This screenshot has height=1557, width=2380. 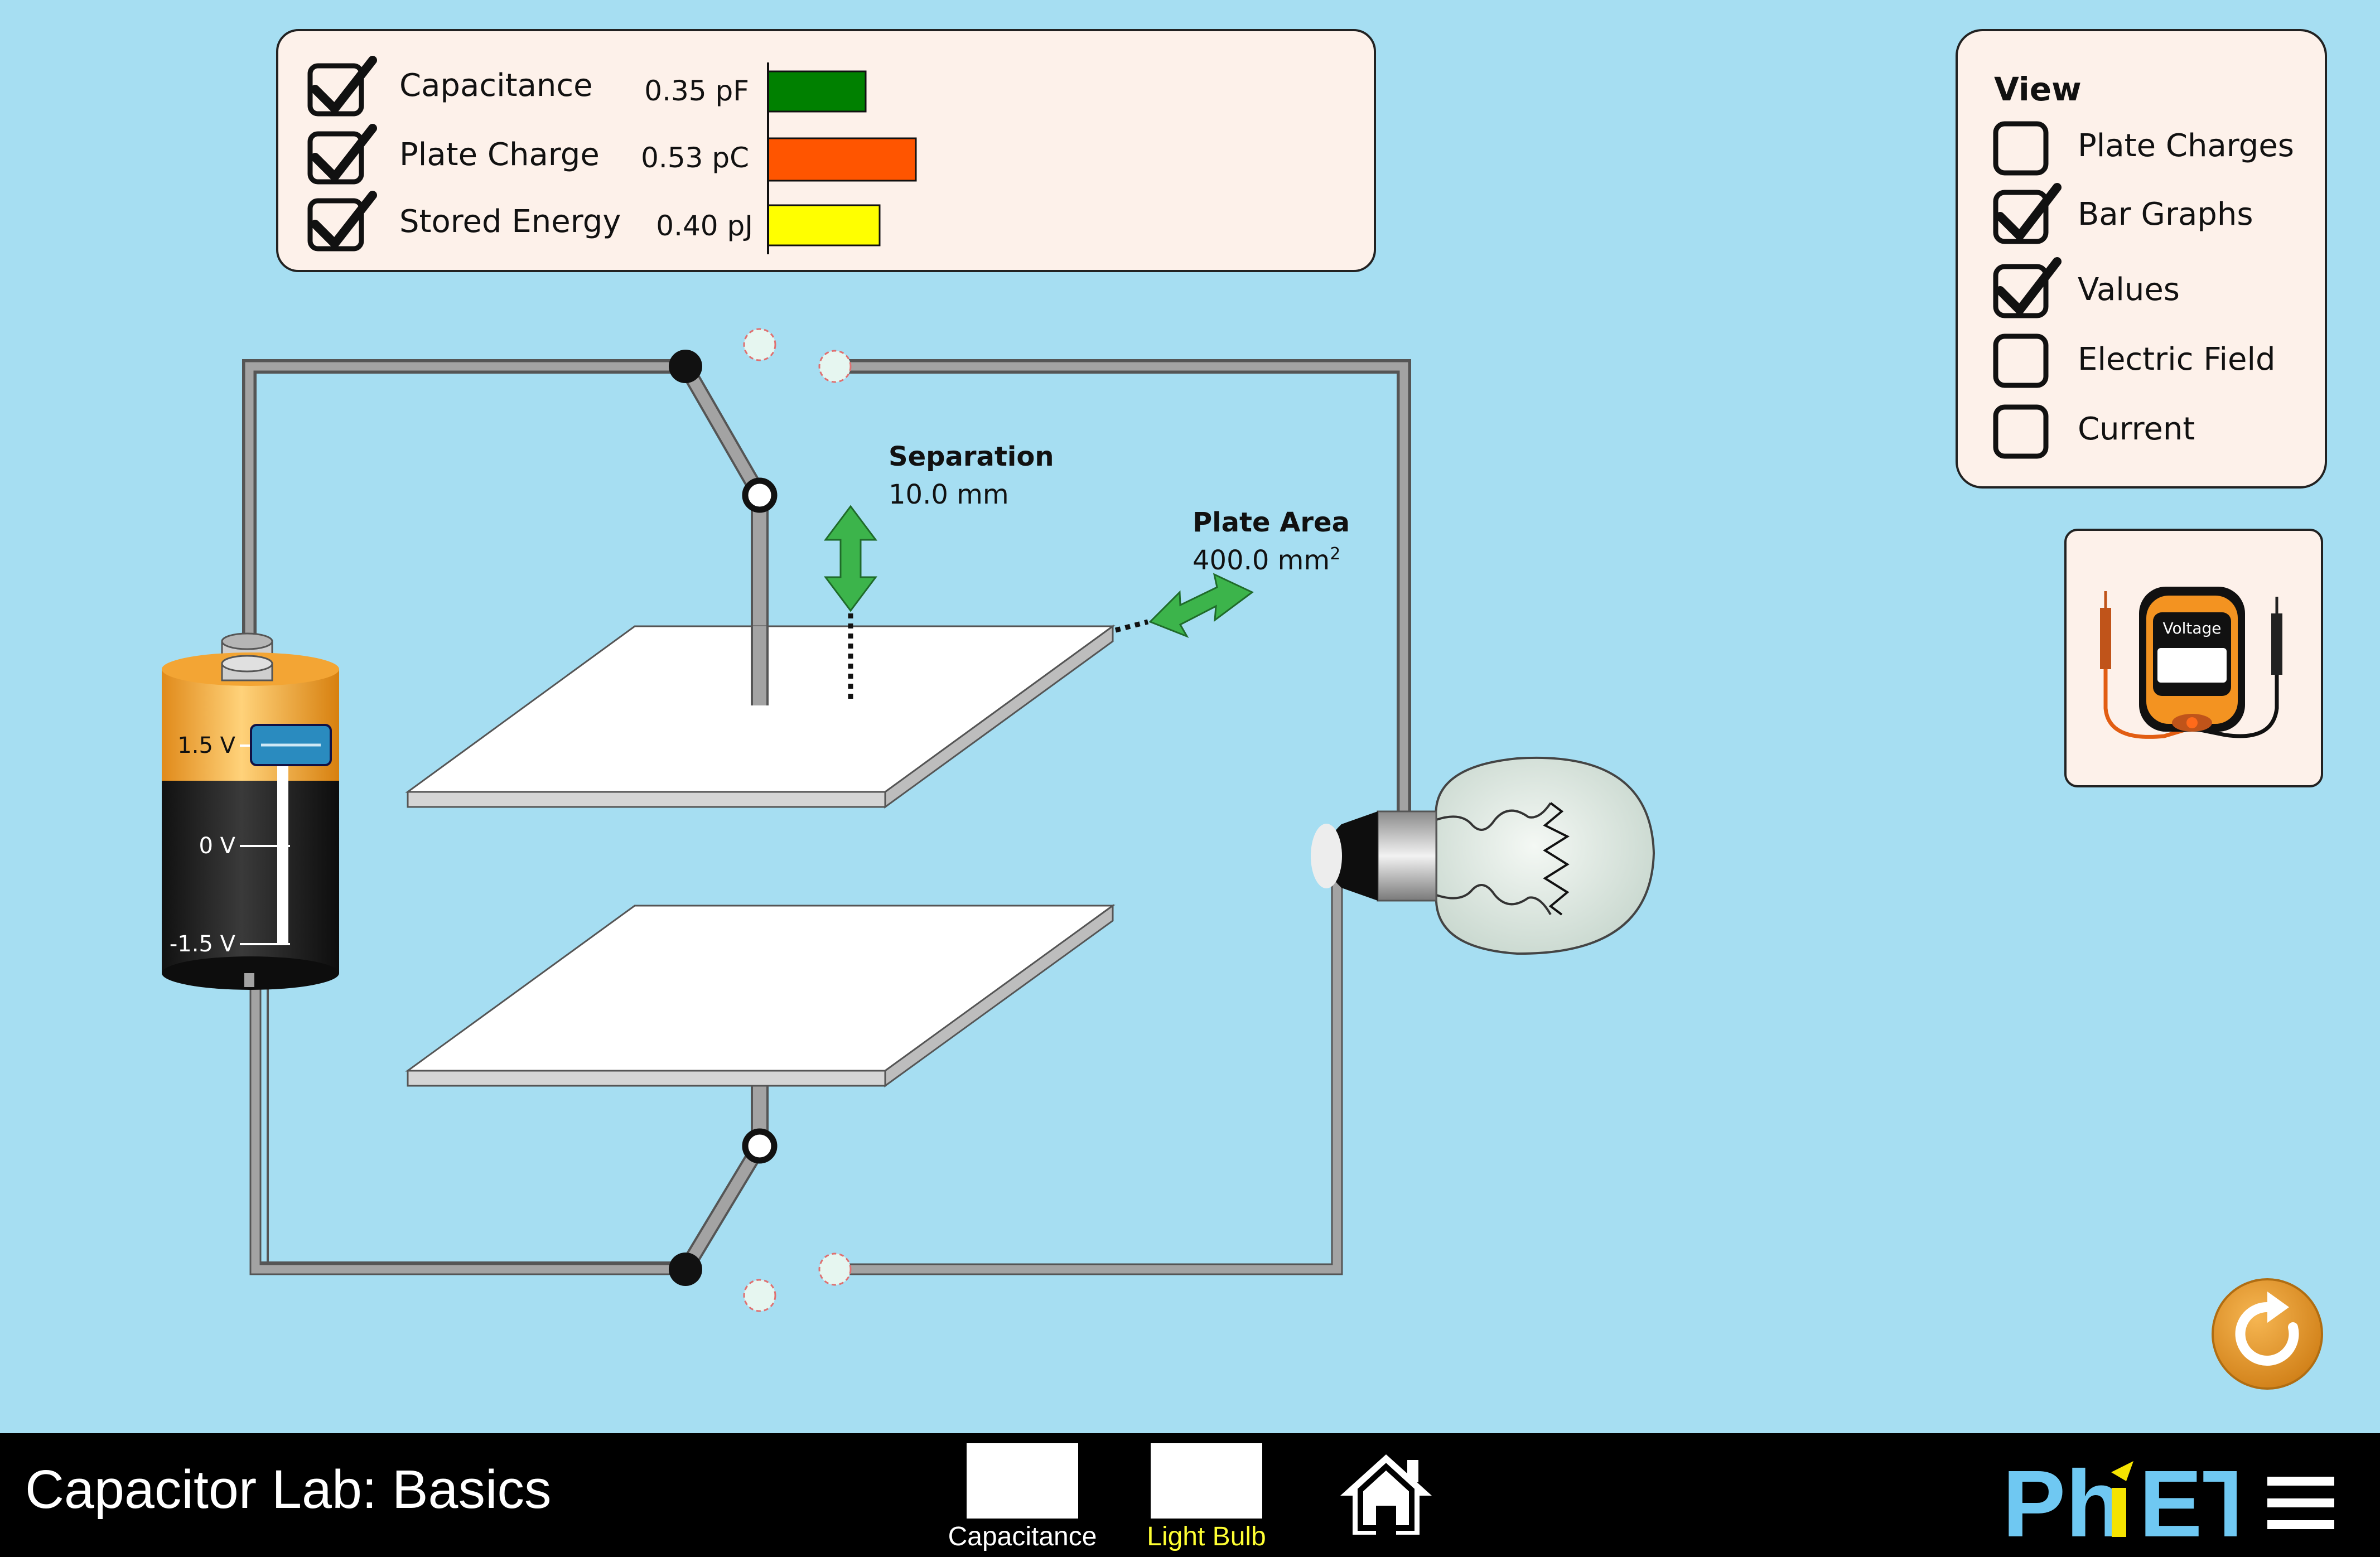 I want to click on battery: 1.5 V 0 V -1.5 V, so click(x=250, y=811).